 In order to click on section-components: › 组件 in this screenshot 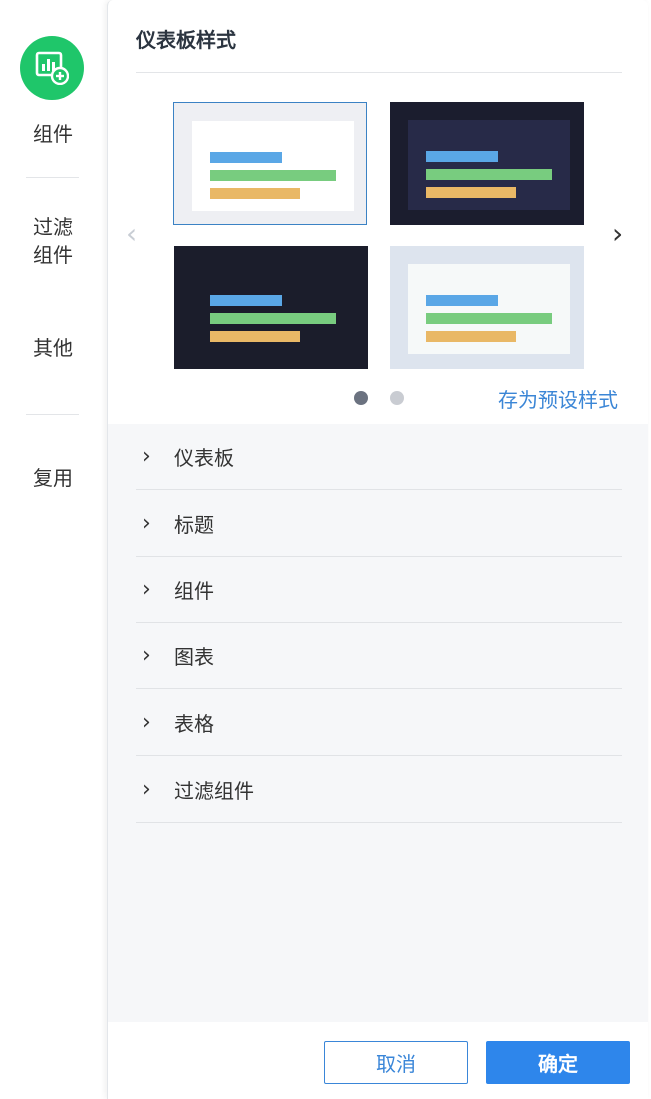, I will do `click(379, 590)`.